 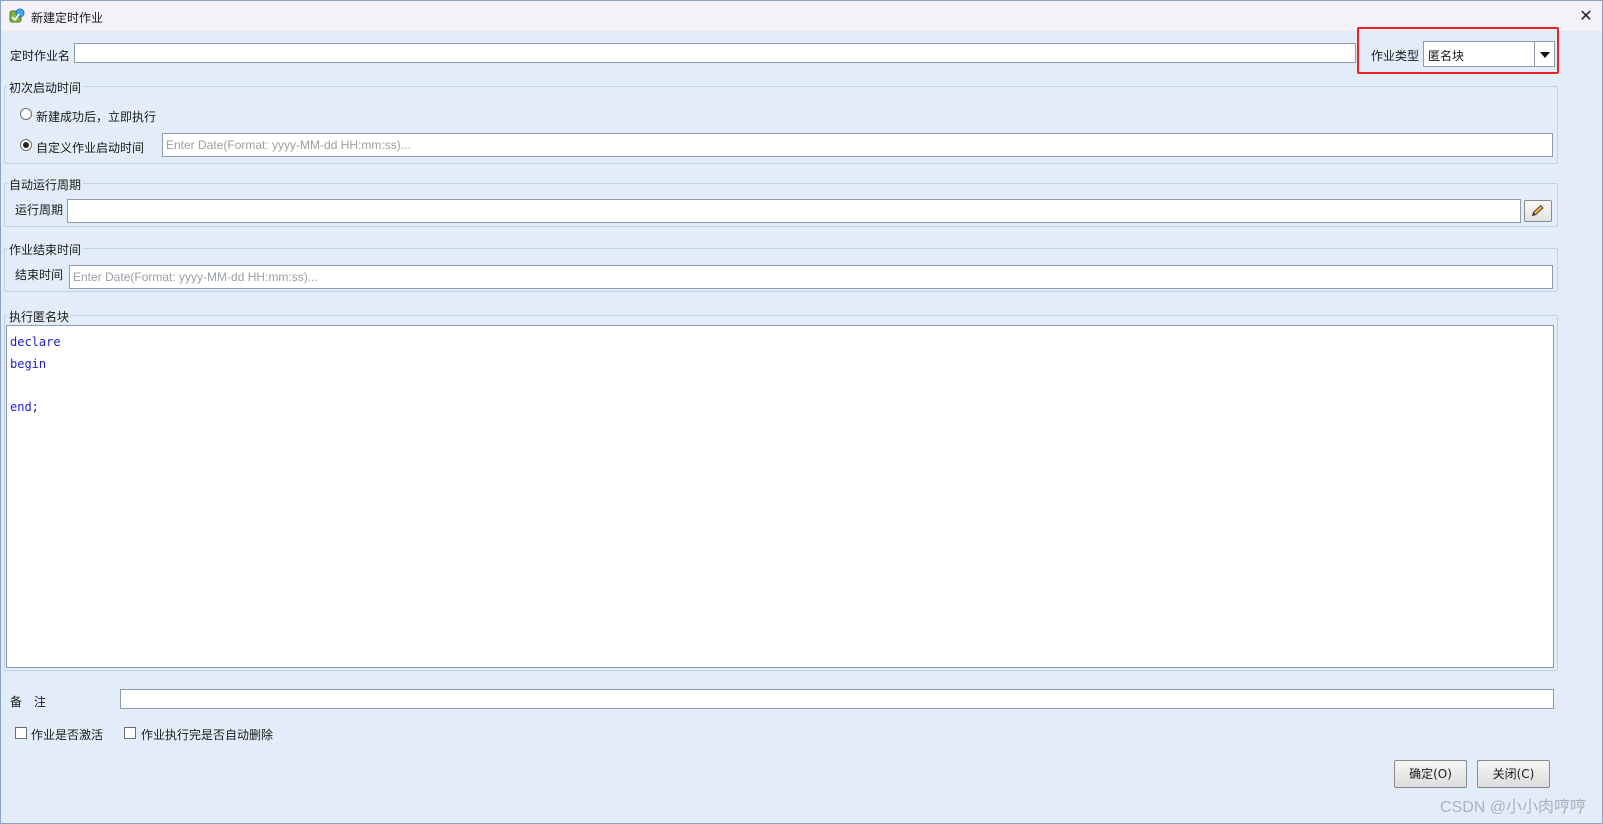 I want to click on code-line: begin, so click(x=28, y=363).